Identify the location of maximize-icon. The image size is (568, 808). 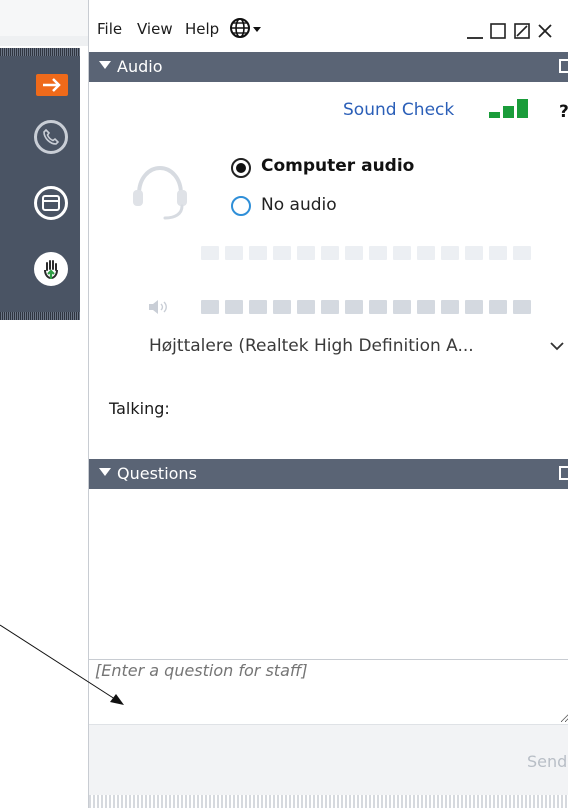
(498, 31).